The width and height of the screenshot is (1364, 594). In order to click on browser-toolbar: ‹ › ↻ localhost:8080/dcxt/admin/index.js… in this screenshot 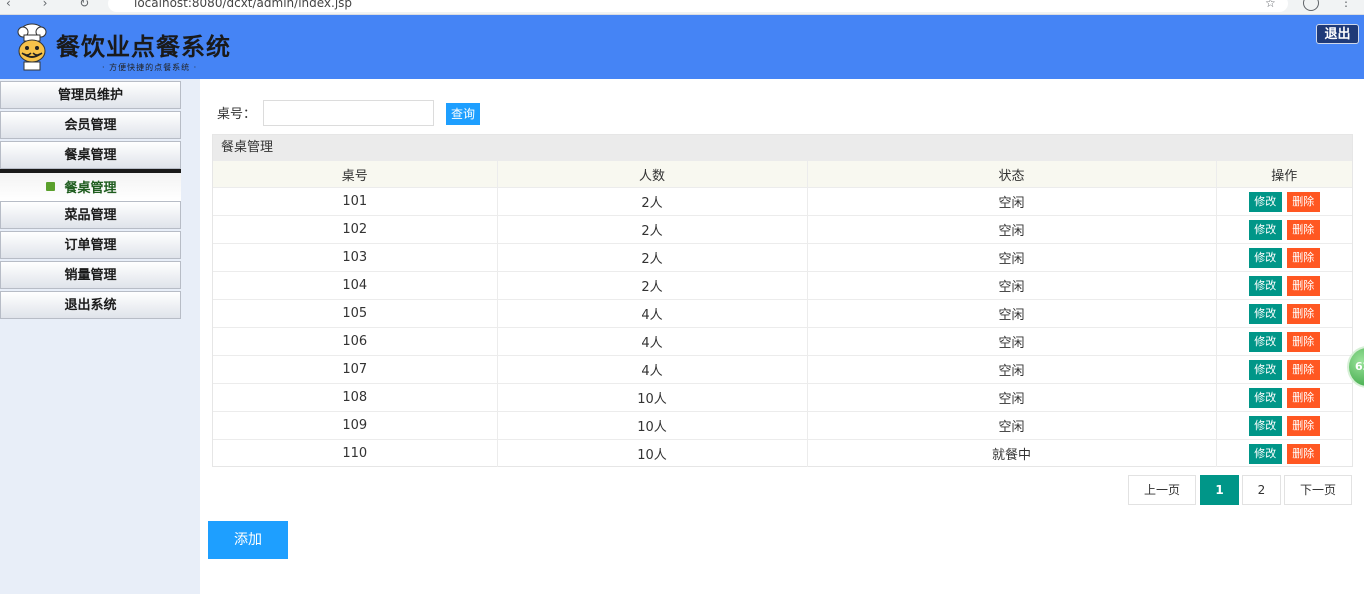, I will do `click(682, 7)`.